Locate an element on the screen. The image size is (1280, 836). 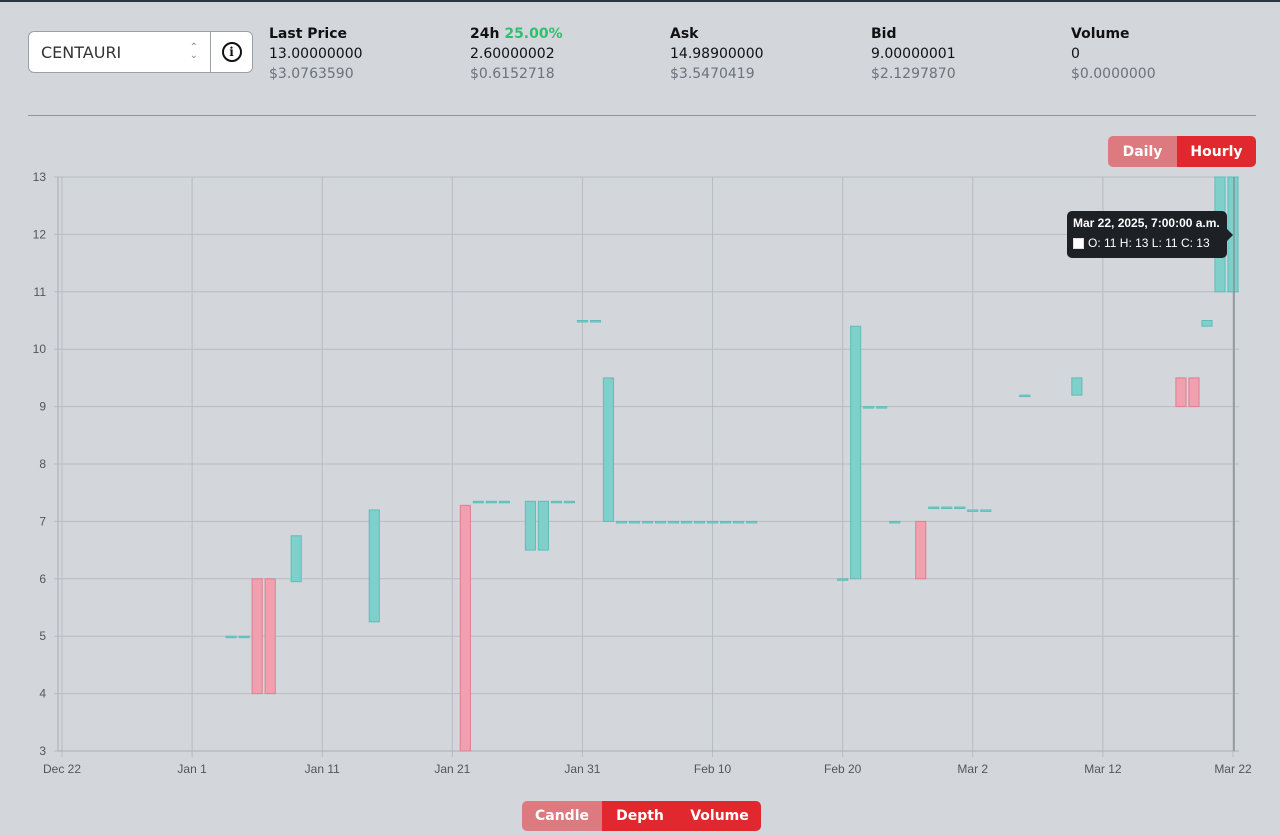
stat-label: Bid is located at coordinates (884, 34).